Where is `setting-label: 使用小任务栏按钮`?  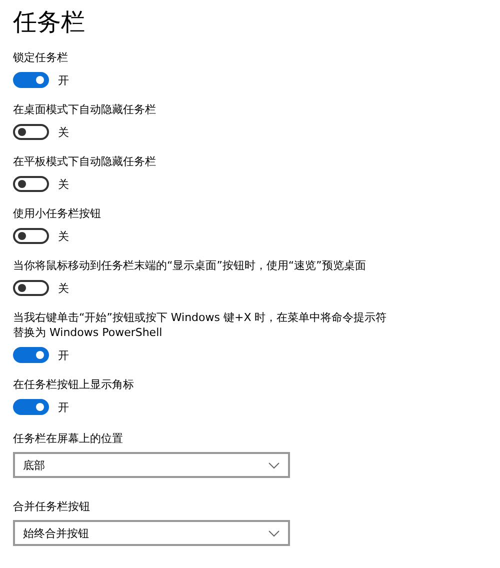 setting-label: 使用小任务栏按钮 is located at coordinates (57, 213).